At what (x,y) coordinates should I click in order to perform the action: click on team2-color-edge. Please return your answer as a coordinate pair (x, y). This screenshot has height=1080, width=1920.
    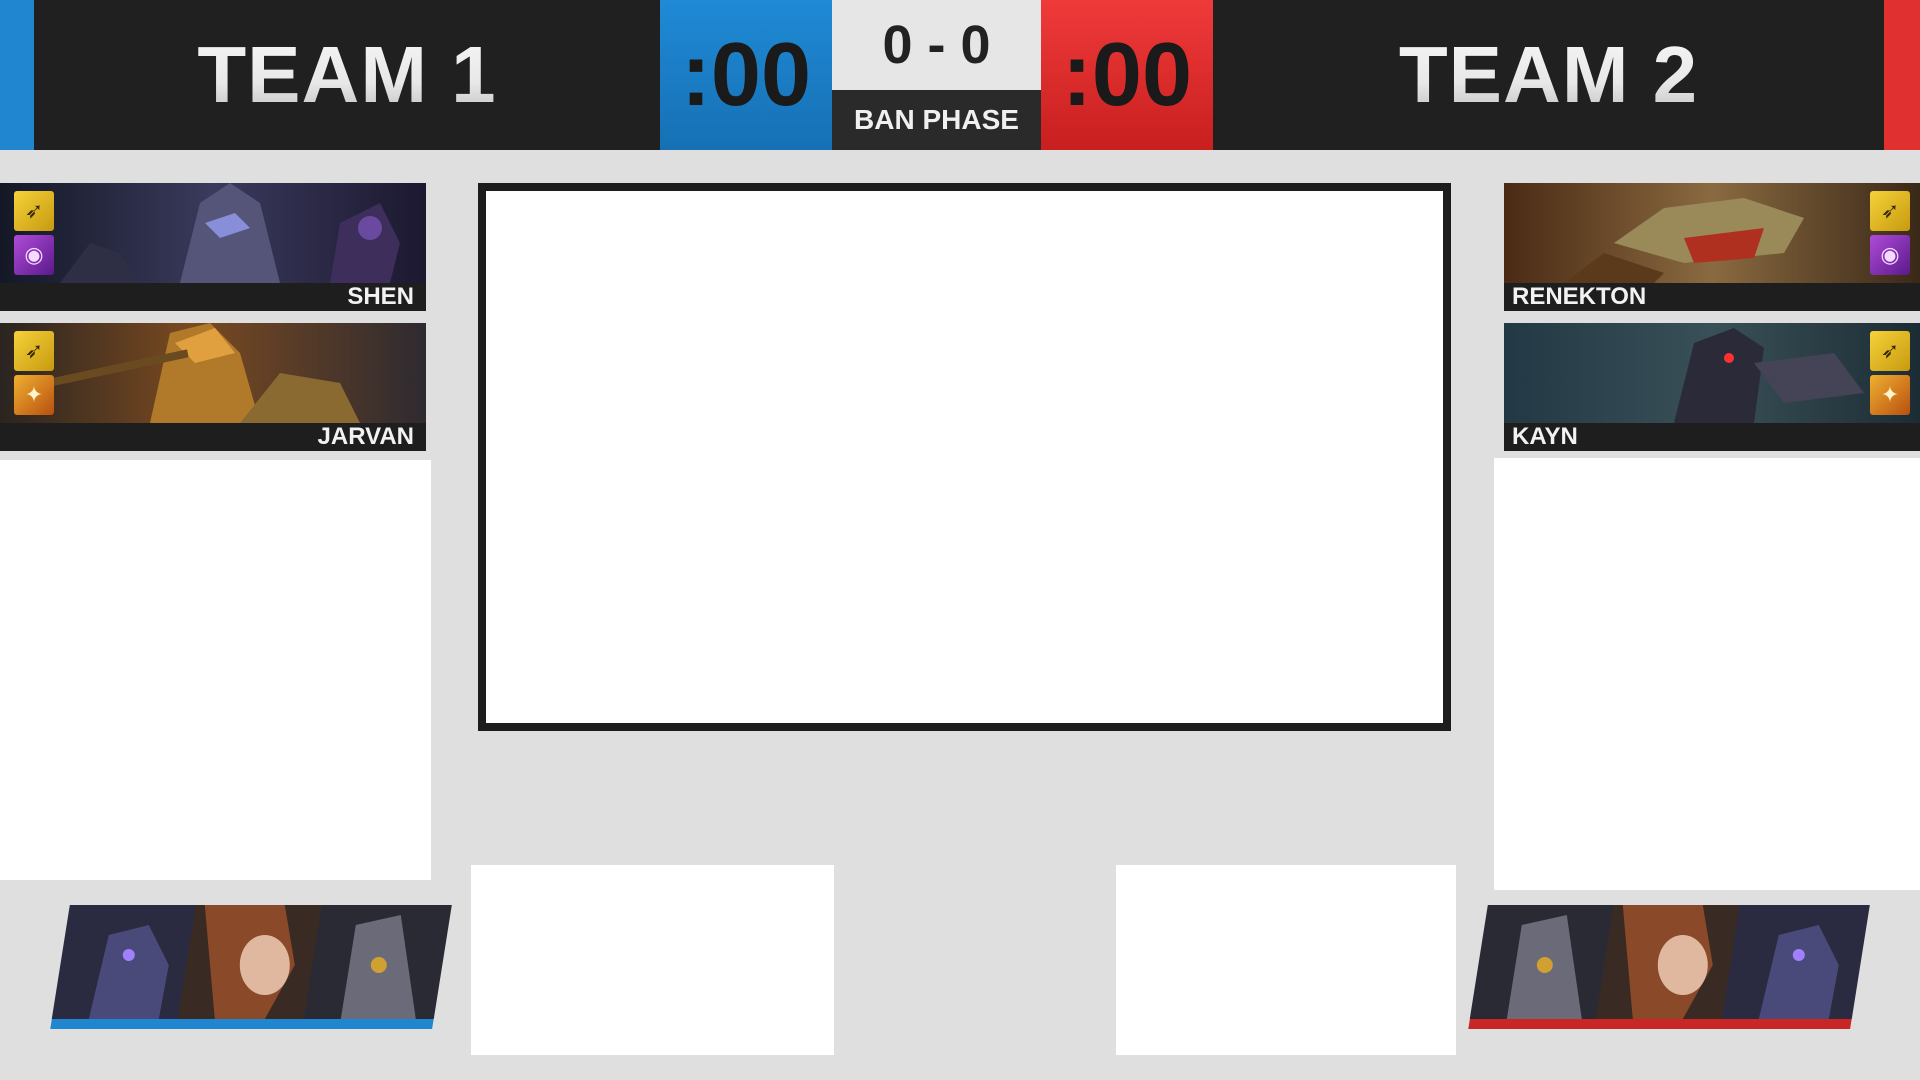
    Looking at the image, I should click on (1902, 75).